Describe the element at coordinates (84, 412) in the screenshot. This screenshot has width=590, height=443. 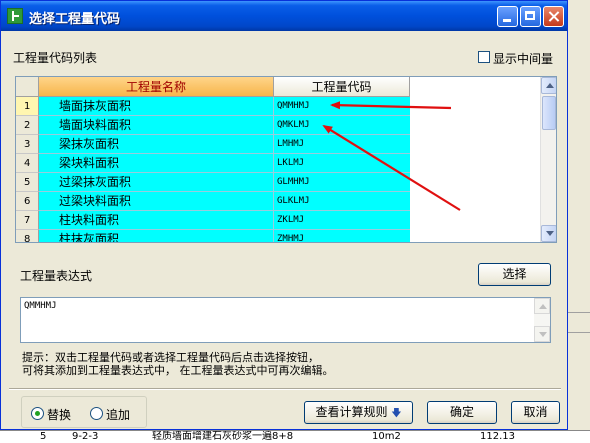
I see `mode-group: 替换 追加` at that location.